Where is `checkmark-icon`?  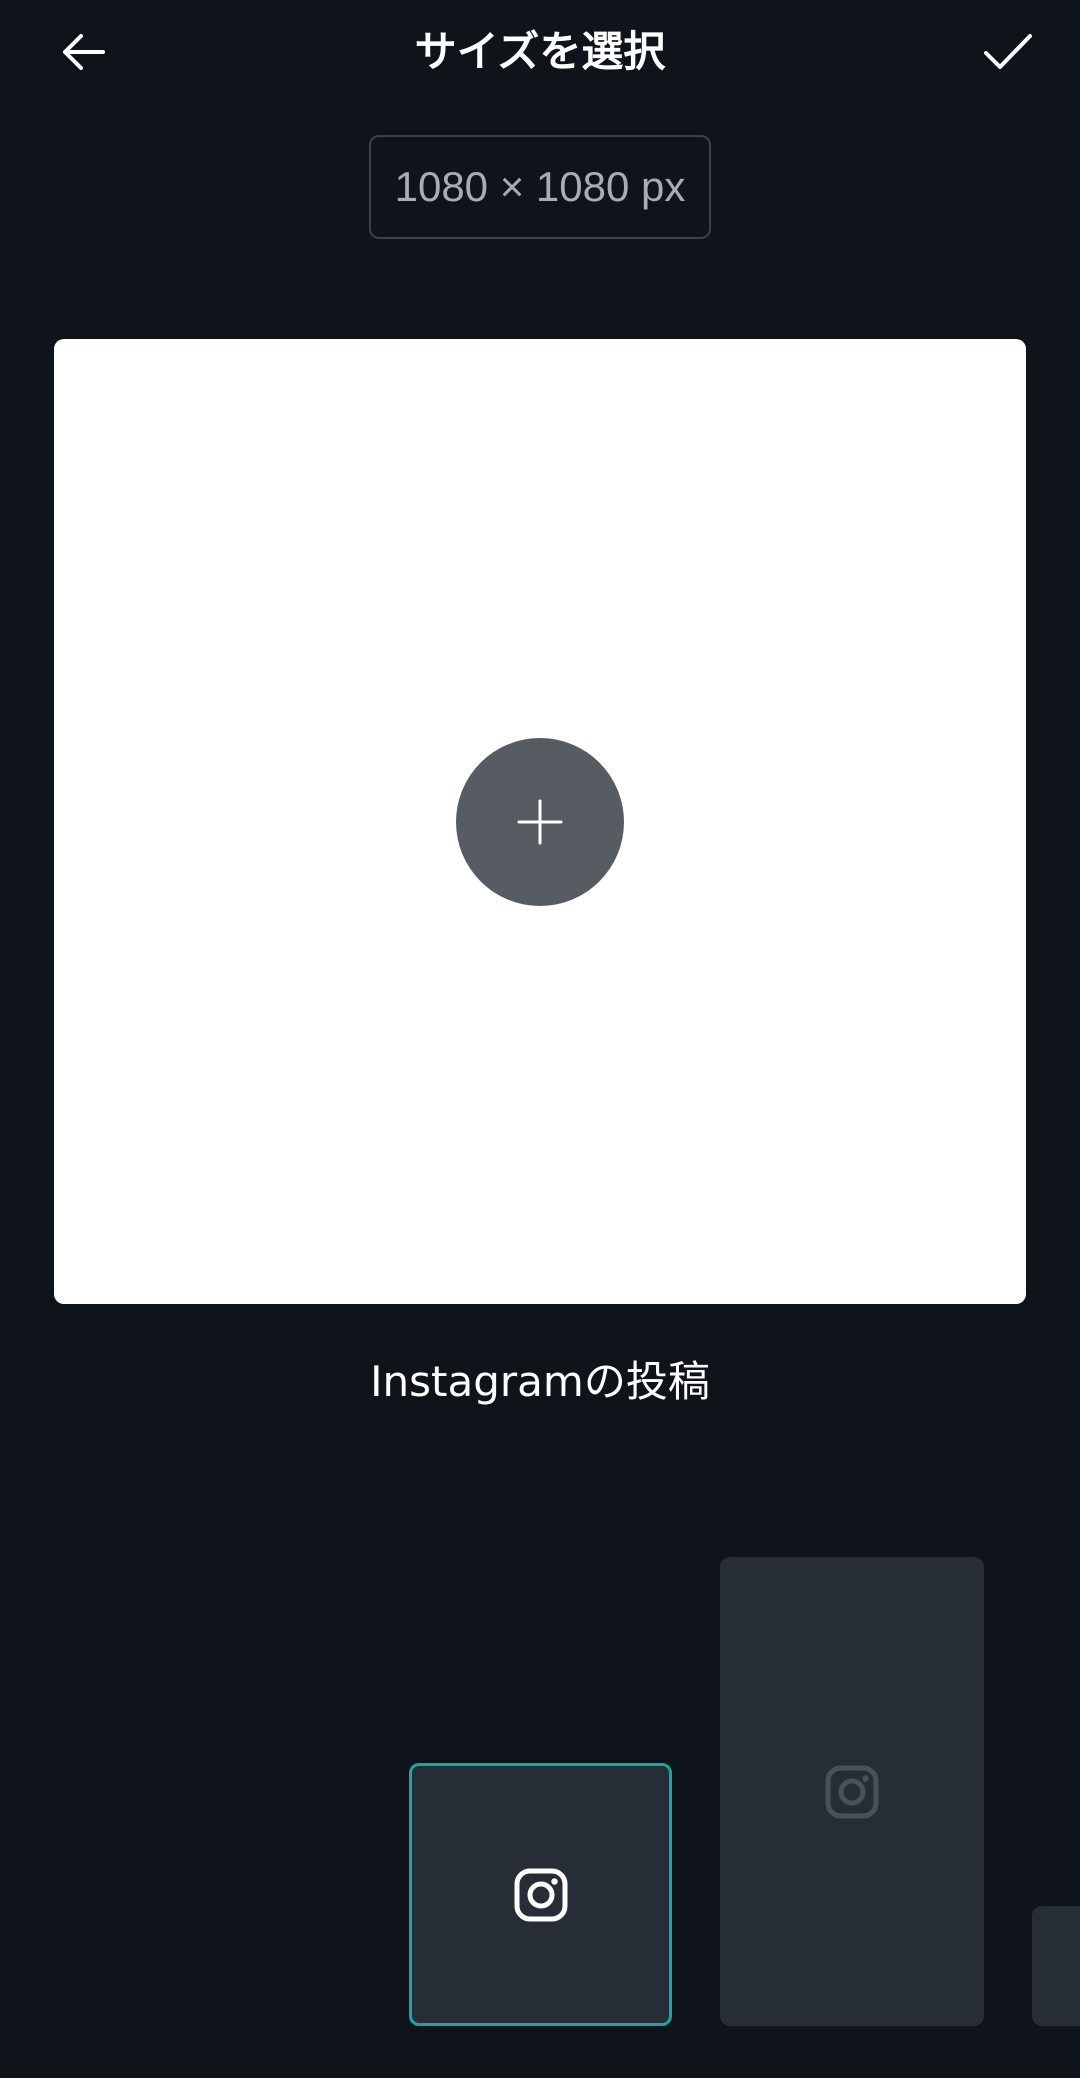 checkmark-icon is located at coordinates (1008, 51).